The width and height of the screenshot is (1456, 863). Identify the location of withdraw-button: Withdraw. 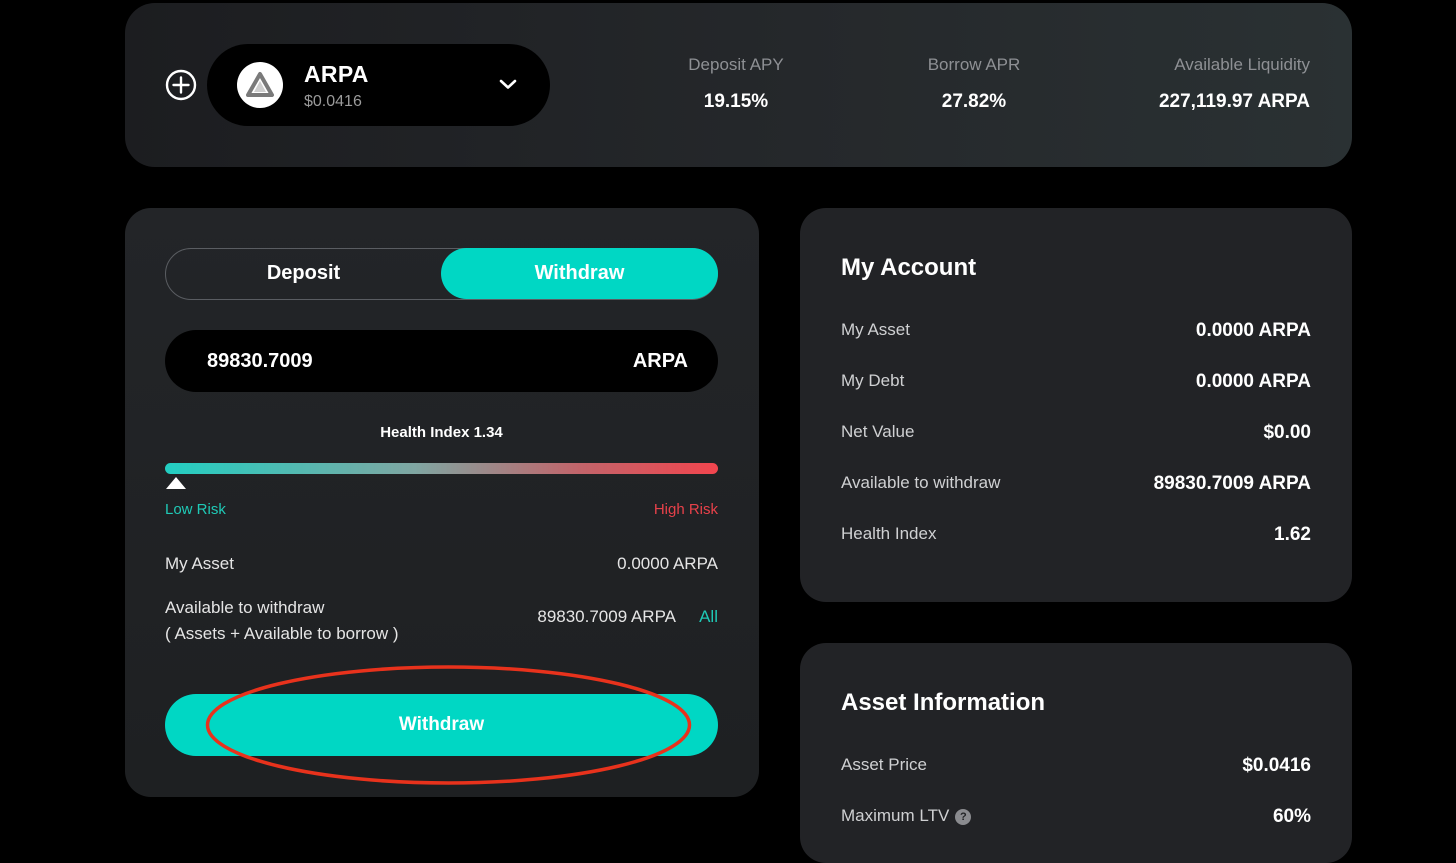
(441, 725).